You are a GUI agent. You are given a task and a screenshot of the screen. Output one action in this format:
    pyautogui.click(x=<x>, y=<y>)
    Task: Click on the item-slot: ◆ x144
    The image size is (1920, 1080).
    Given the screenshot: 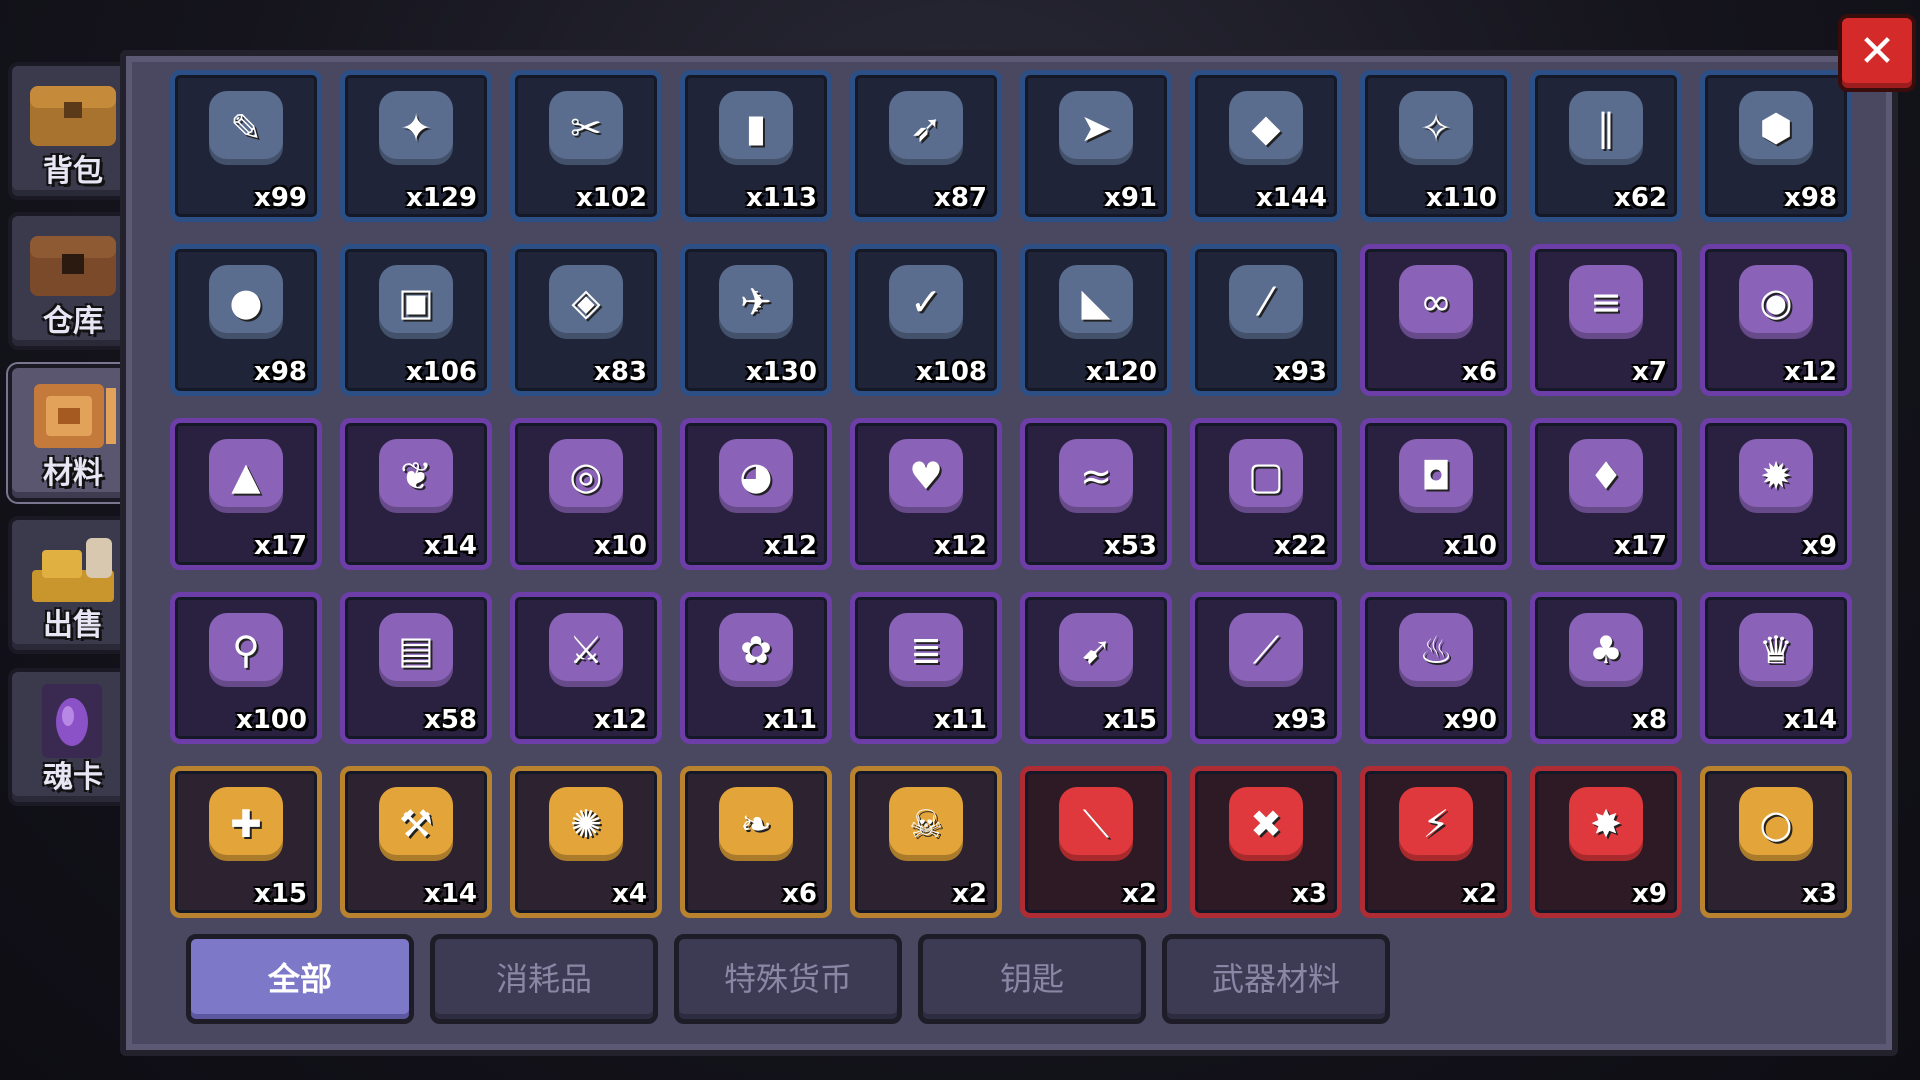 What is the action you would take?
    pyautogui.click(x=1266, y=146)
    